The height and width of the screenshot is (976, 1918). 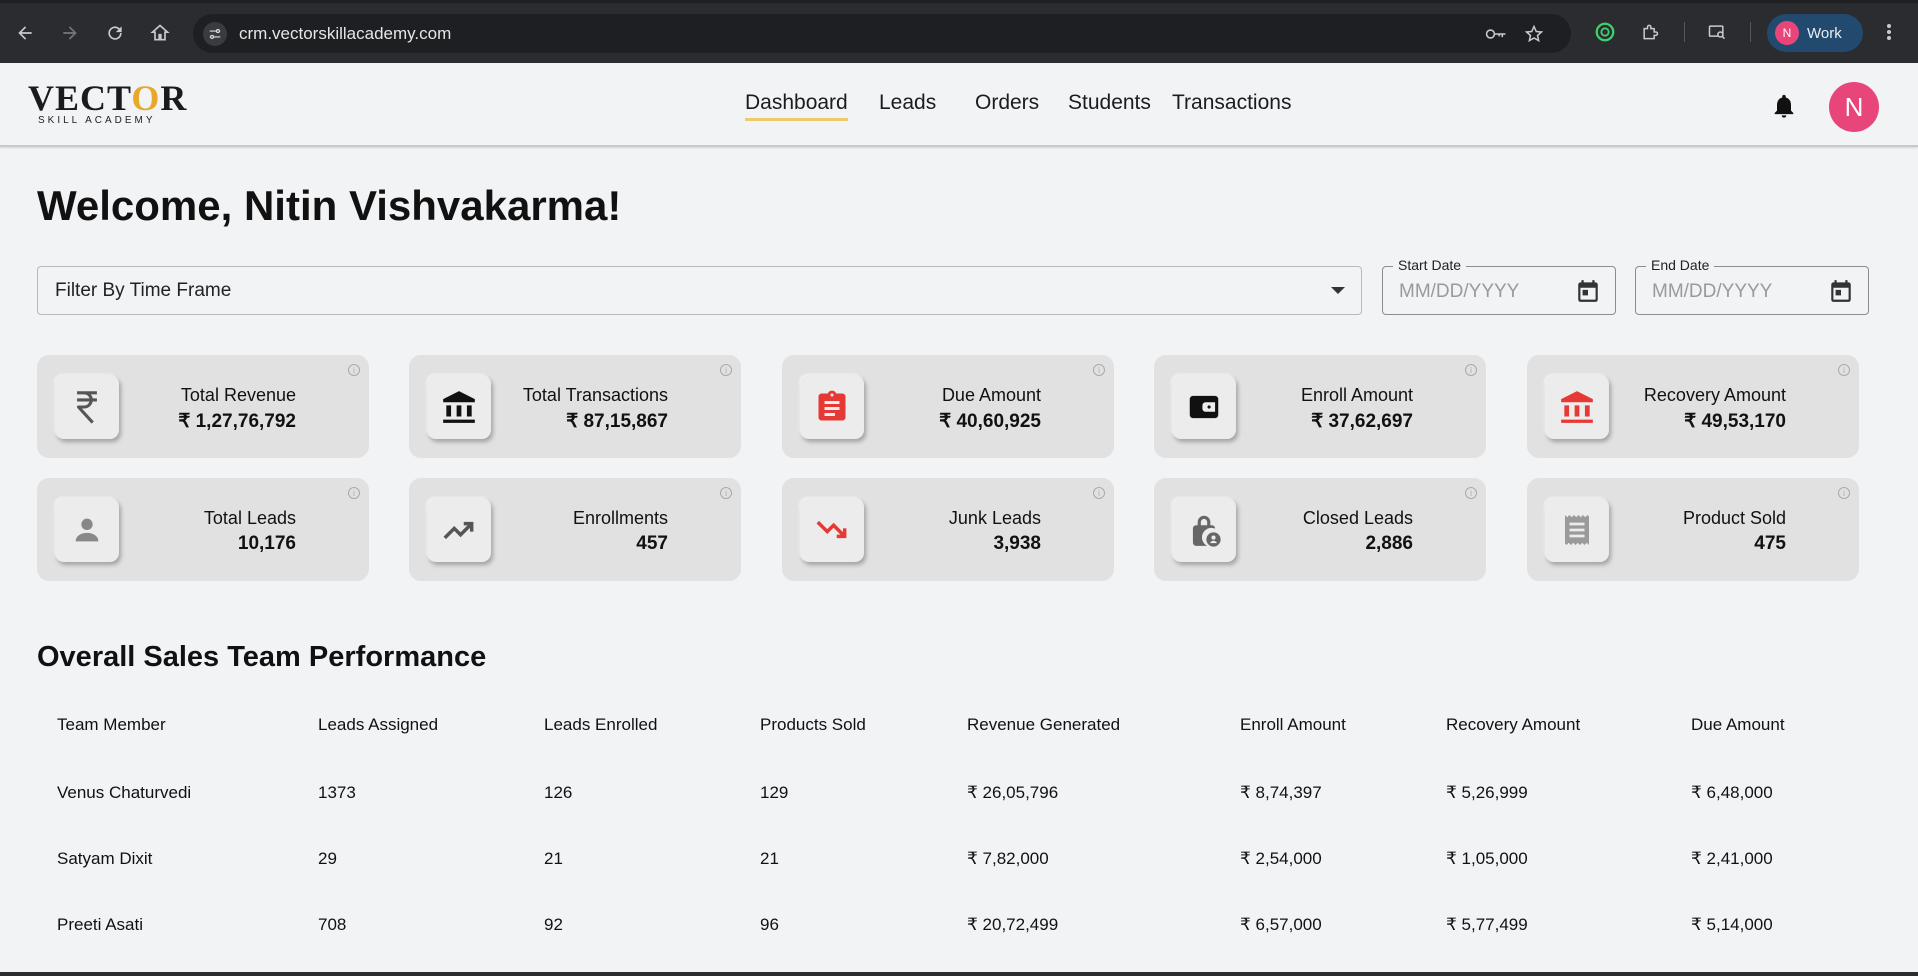 I want to click on lock-person-icon, so click(x=1204, y=530).